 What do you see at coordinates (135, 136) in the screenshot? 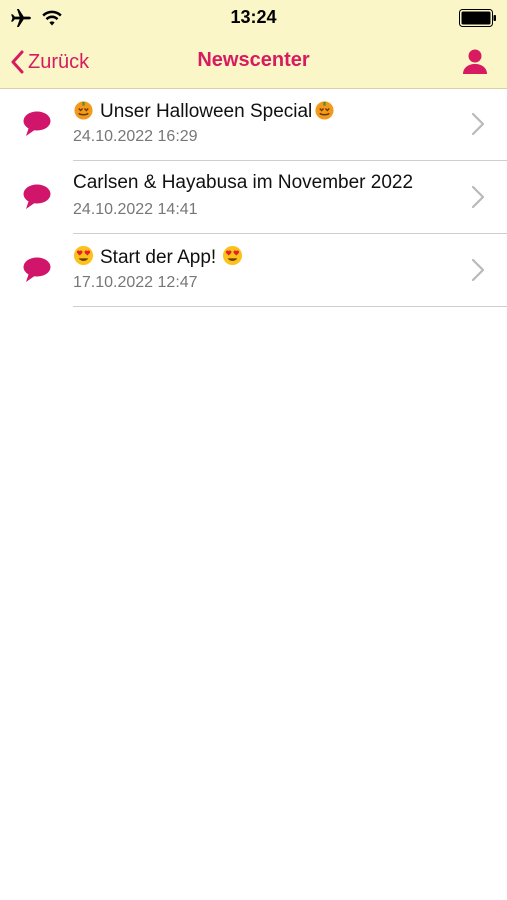
I see `news-item-date: 24.10.2022 16:29` at bounding box center [135, 136].